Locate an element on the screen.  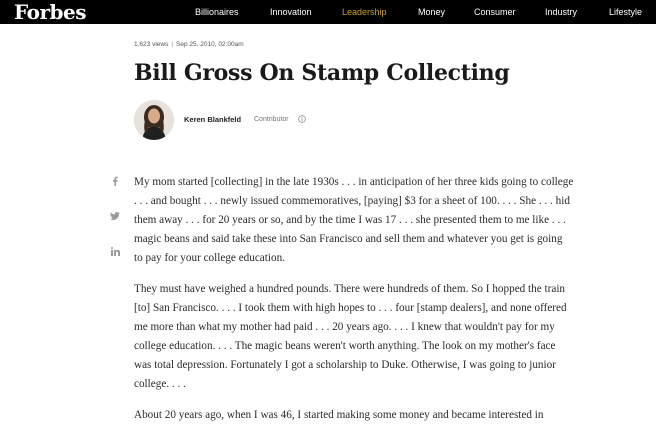
article-meta: 1,623 views | Sep 25, 2010, 02:00am is located at coordinates (189, 44).